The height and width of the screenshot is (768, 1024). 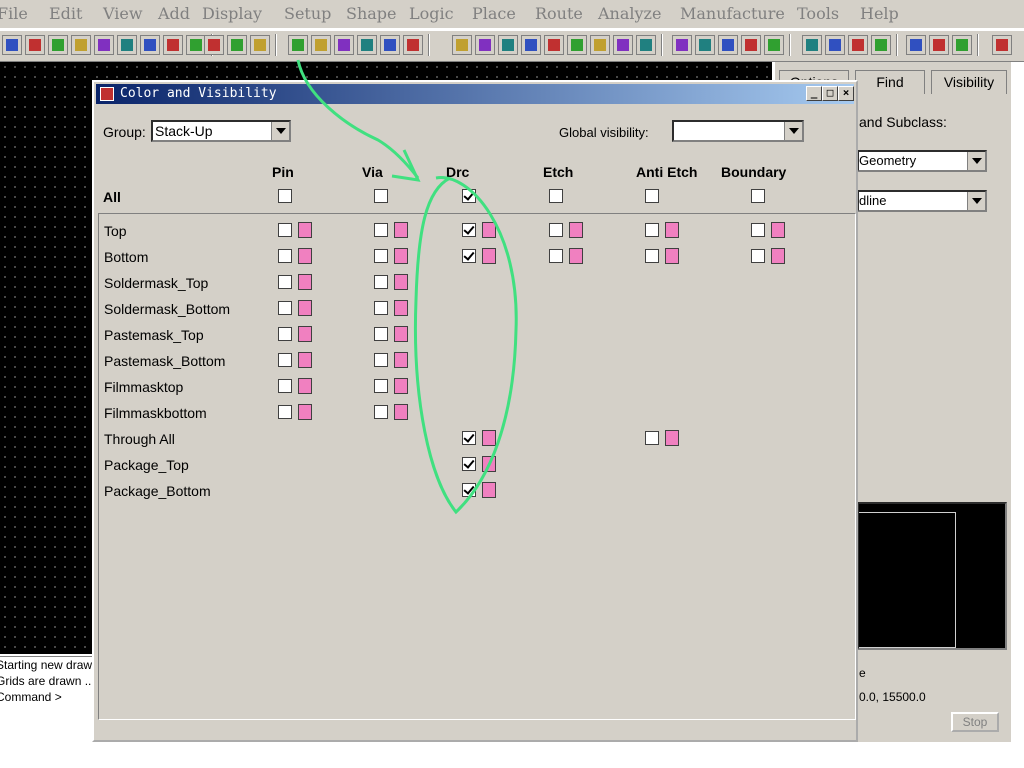 What do you see at coordinates (221, 131) in the screenshot?
I see `group-select: Stack-Up` at bounding box center [221, 131].